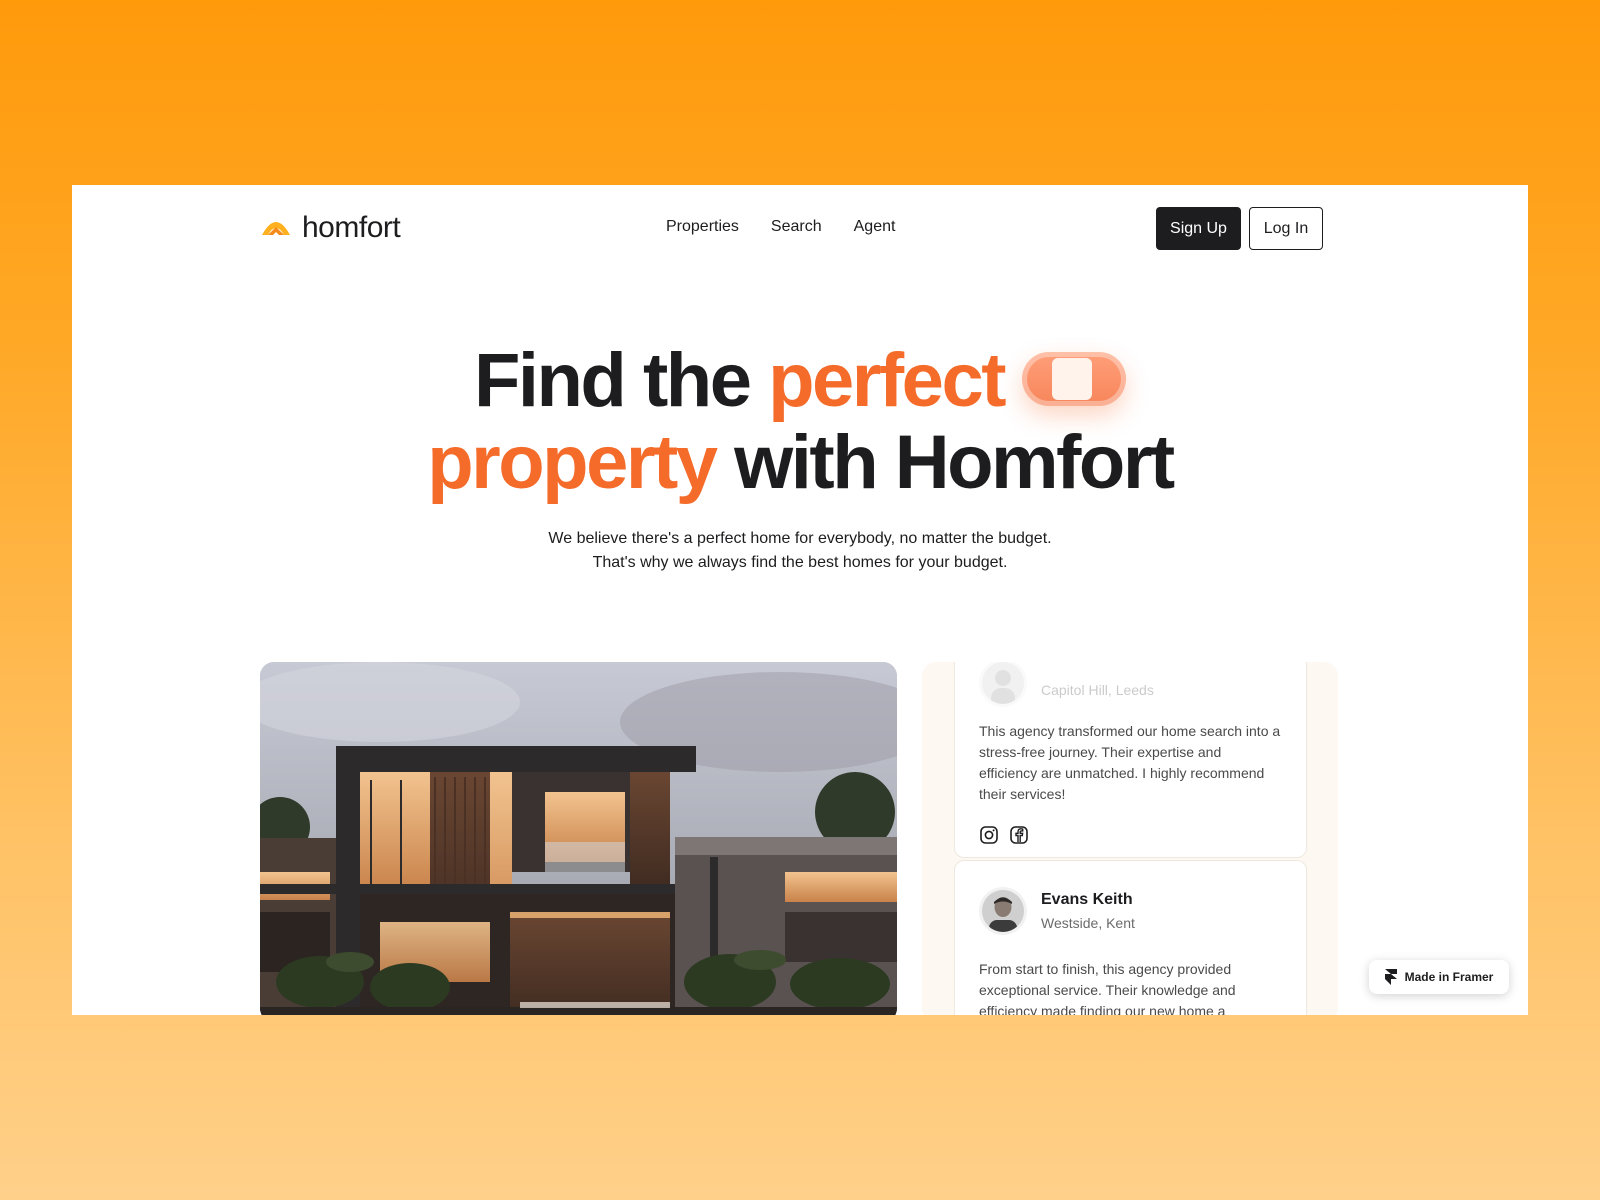  What do you see at coordinates (702, 227) in the screenshot?
I see `nav-link-properties: Properties` at bounding box center [702, 227].